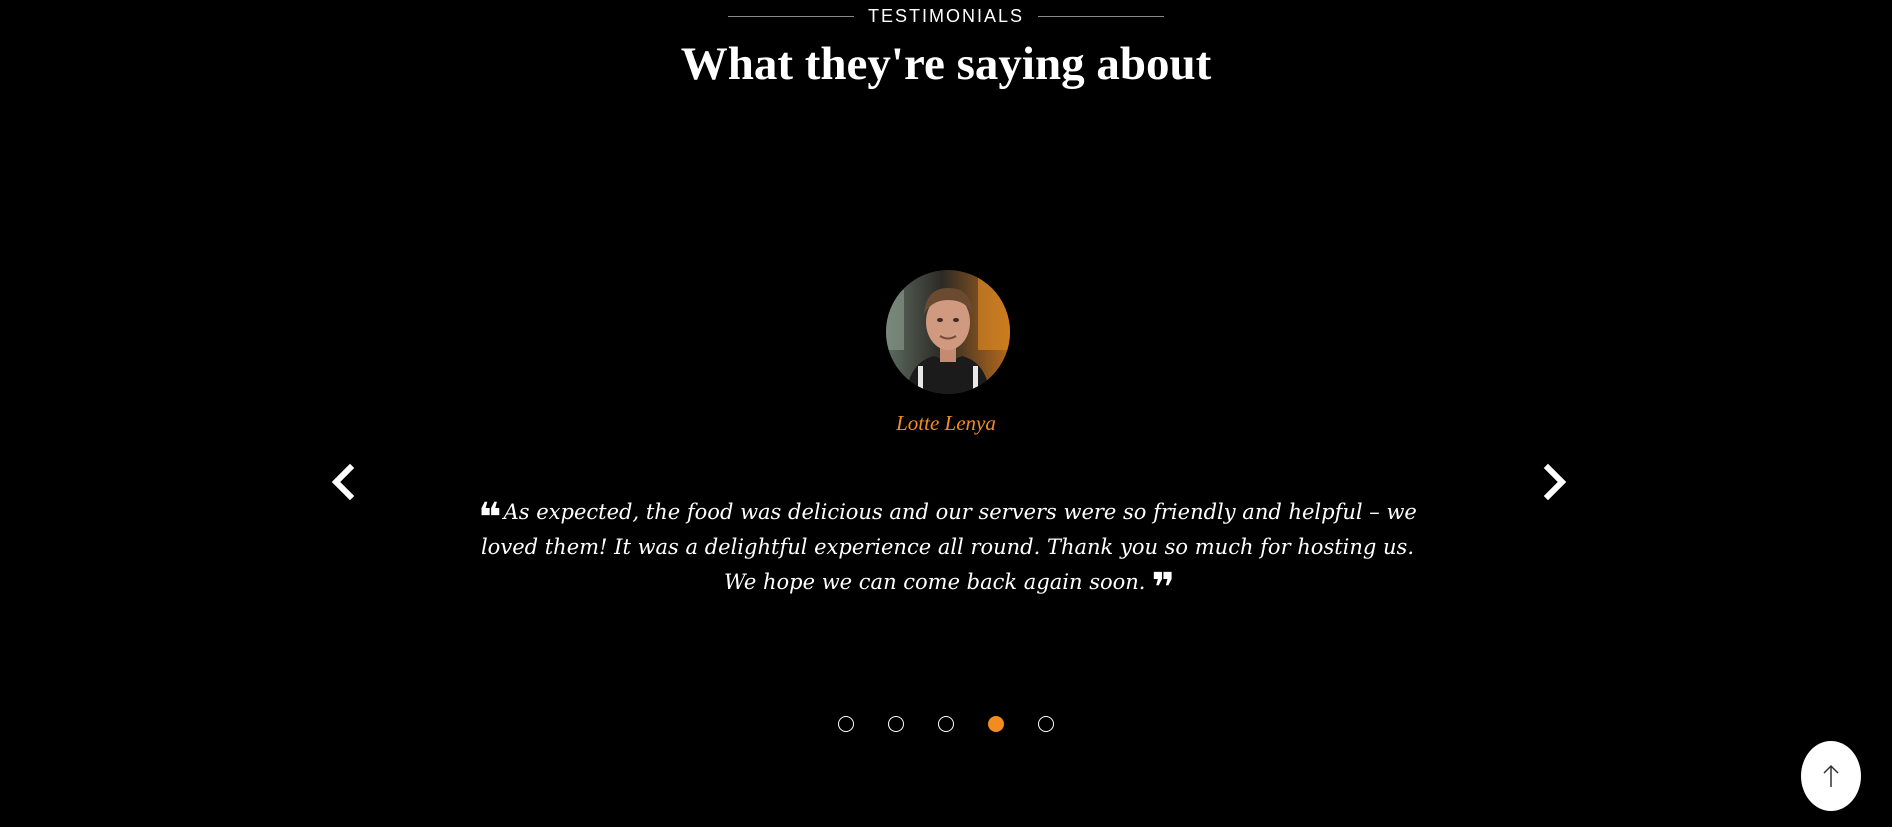  I want to click on section-eyebrow: TESTIMONIALS, so click(946, 16).